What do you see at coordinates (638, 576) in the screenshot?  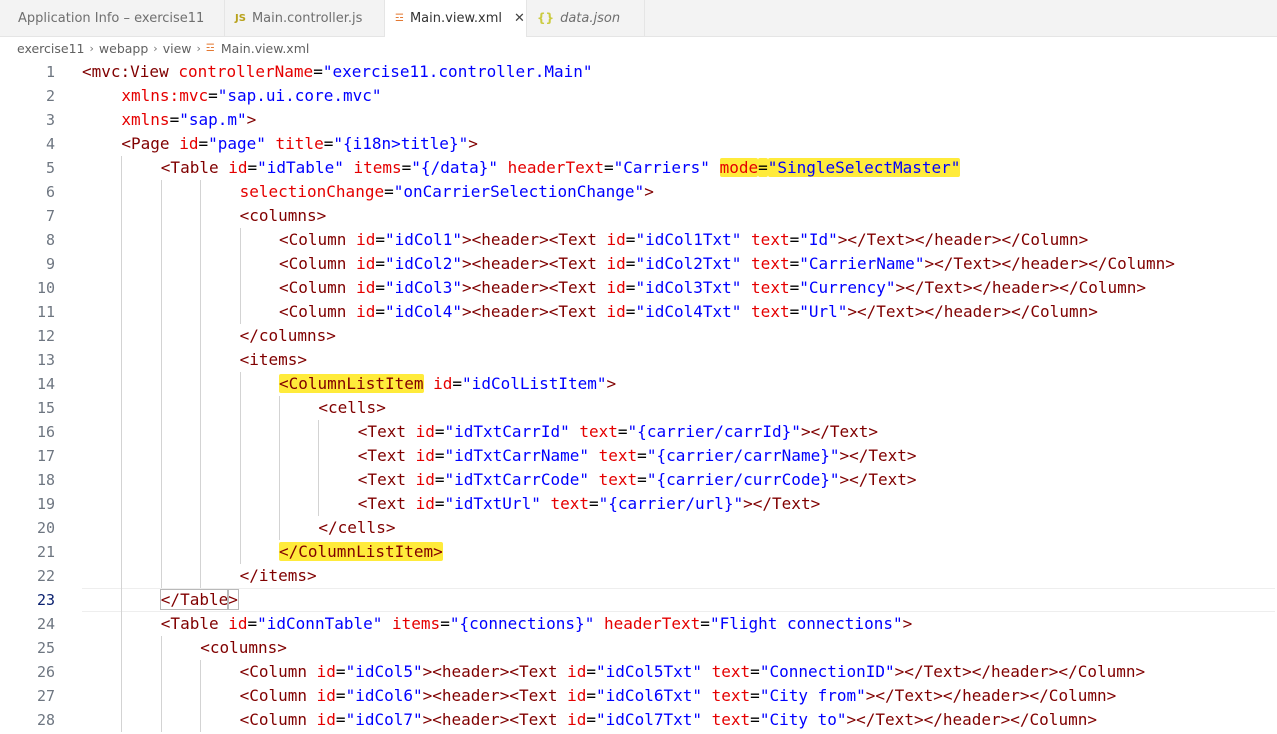 I see `code-line: 22 </items>` at bounding box center [638, 576].